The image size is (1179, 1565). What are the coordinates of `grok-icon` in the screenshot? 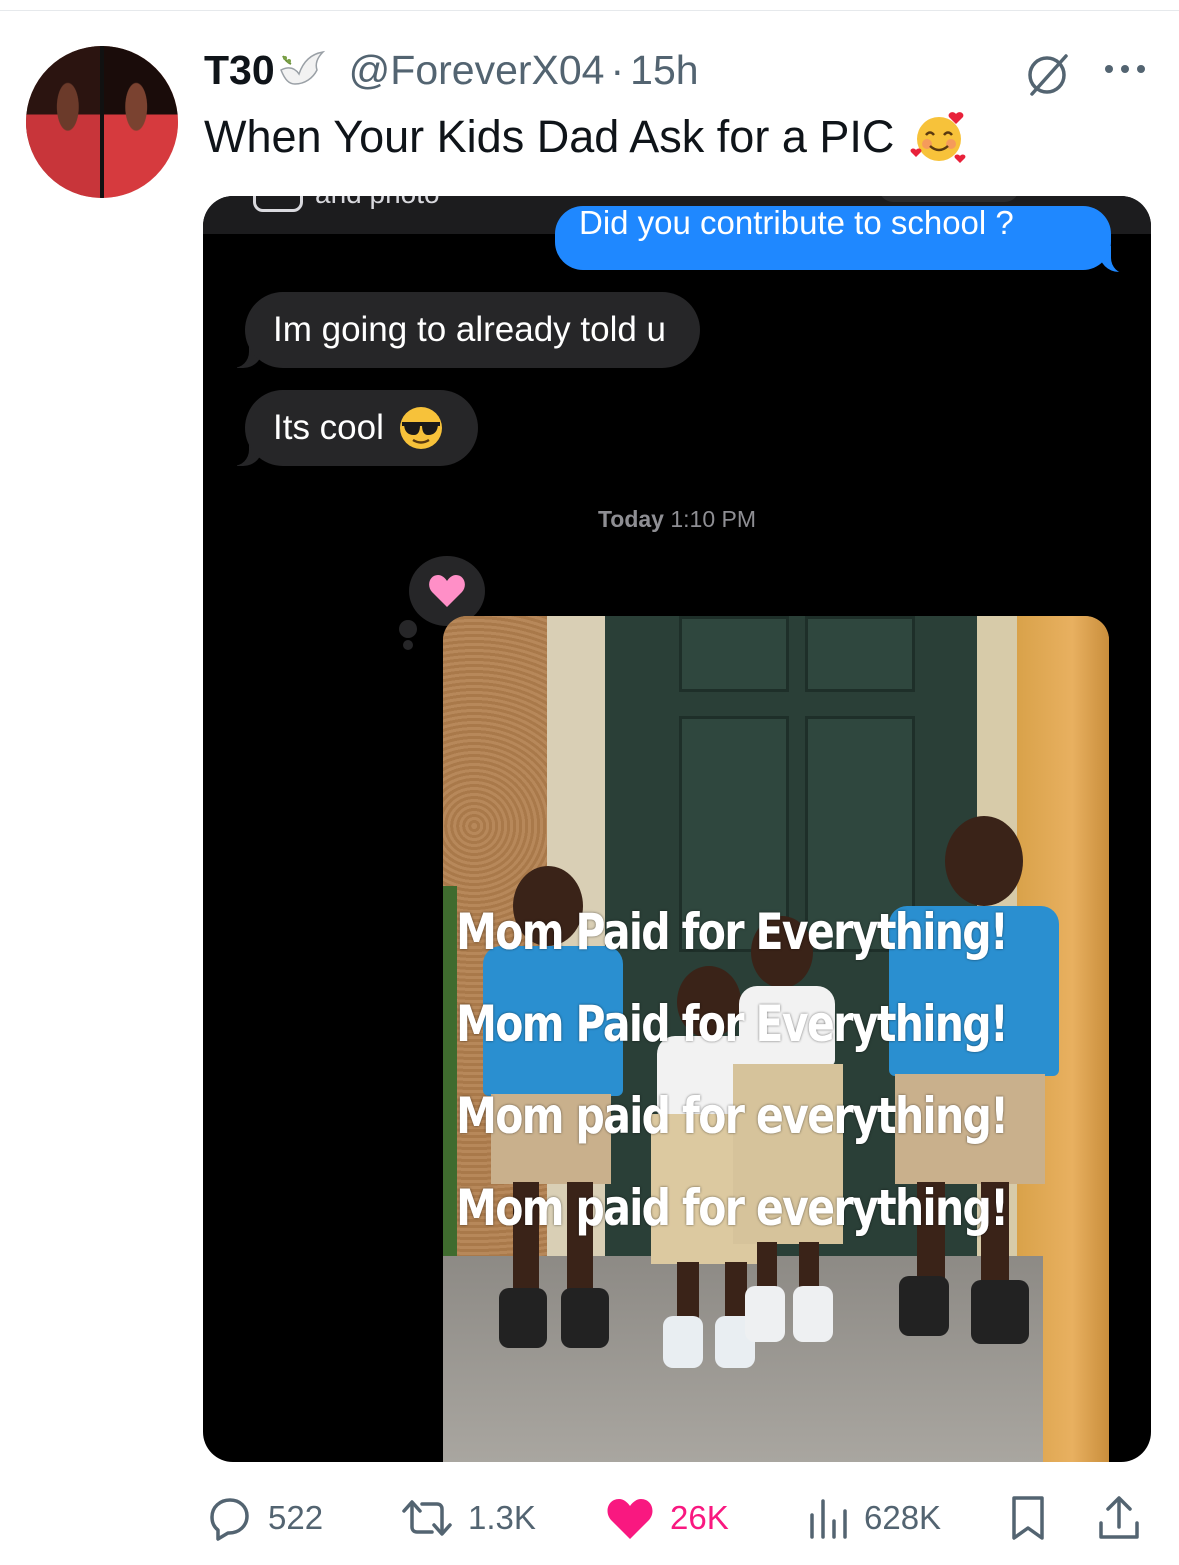 It's located at (1047, 74).